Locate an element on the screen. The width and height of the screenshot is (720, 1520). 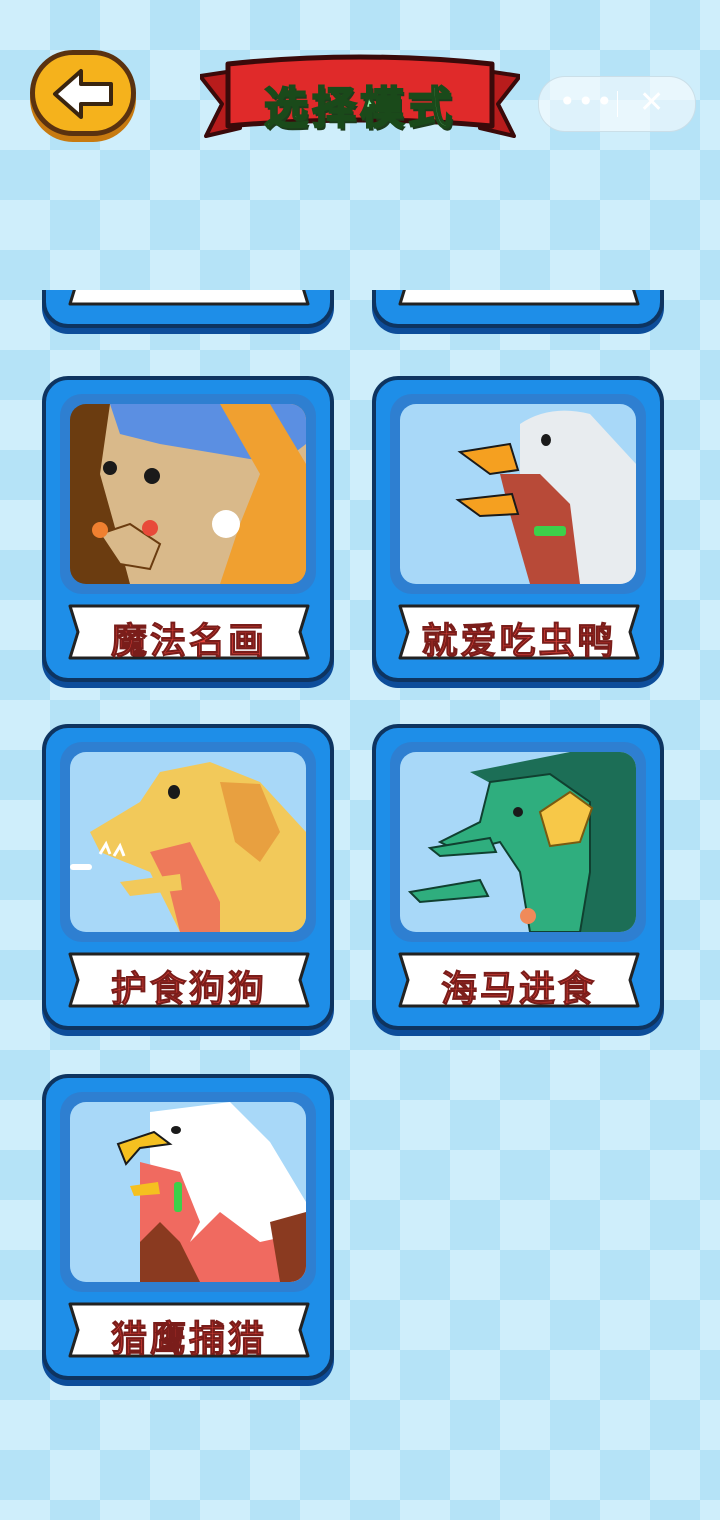
mode-label: 猎鹰捕猎 is located at coordinates (188, 1340).